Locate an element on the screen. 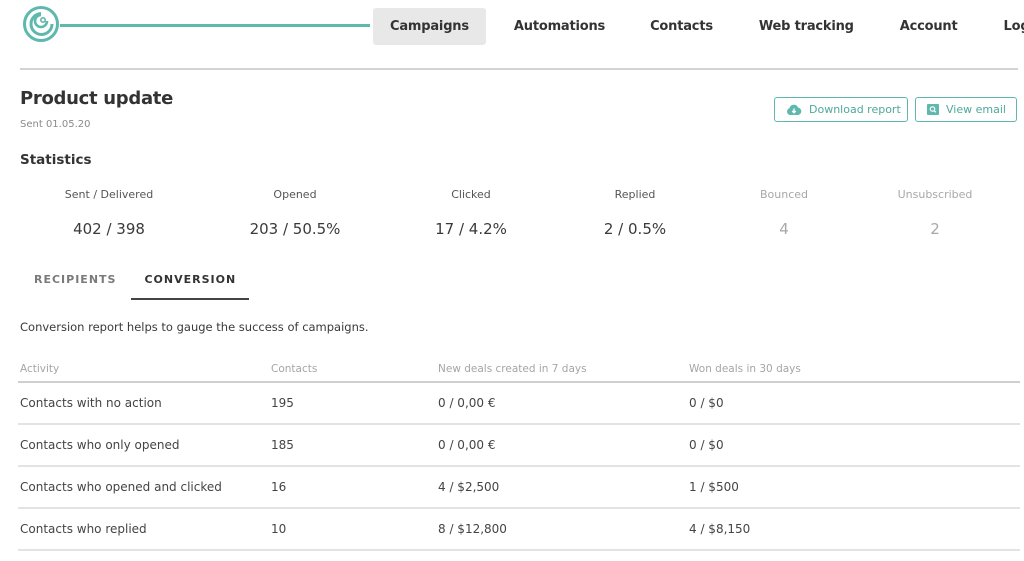  download-report-label: Download report is located at coordinates (855, 109).